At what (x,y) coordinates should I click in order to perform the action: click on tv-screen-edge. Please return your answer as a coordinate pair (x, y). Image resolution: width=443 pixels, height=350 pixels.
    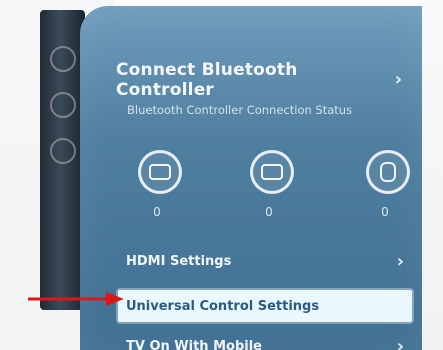
    Looking at the image, I should click on (62, 160).